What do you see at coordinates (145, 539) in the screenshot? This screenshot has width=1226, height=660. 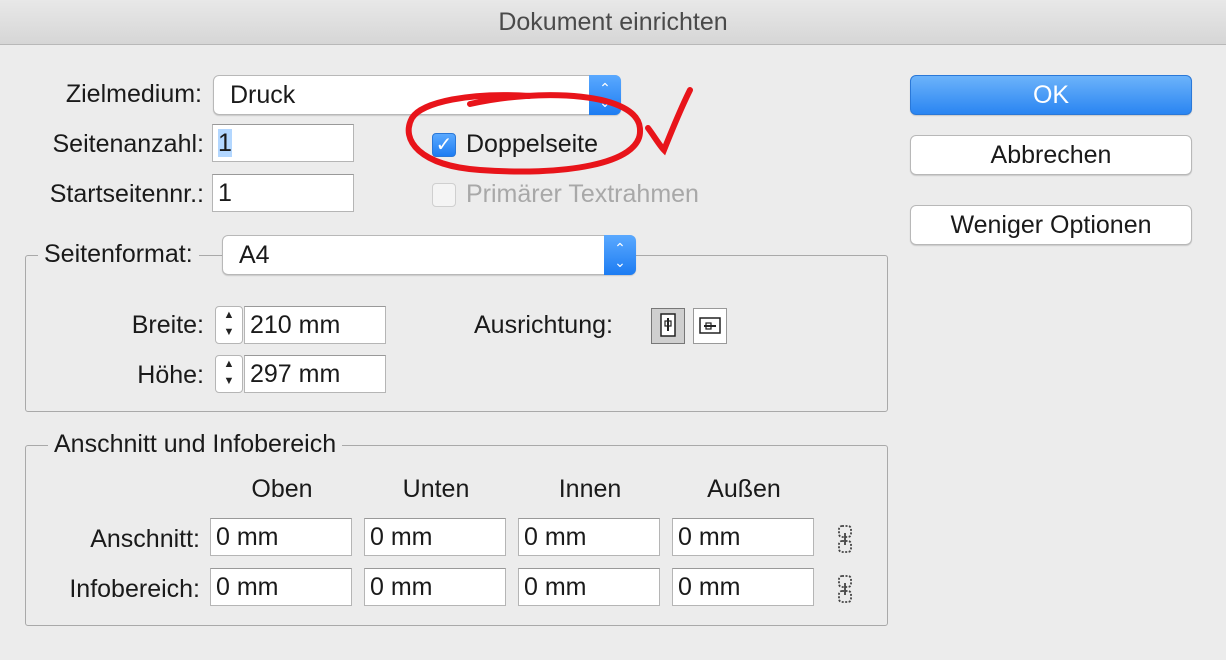 I see `anschnitt-row-label: Anschnitt:` at bounding box center [145, 539].